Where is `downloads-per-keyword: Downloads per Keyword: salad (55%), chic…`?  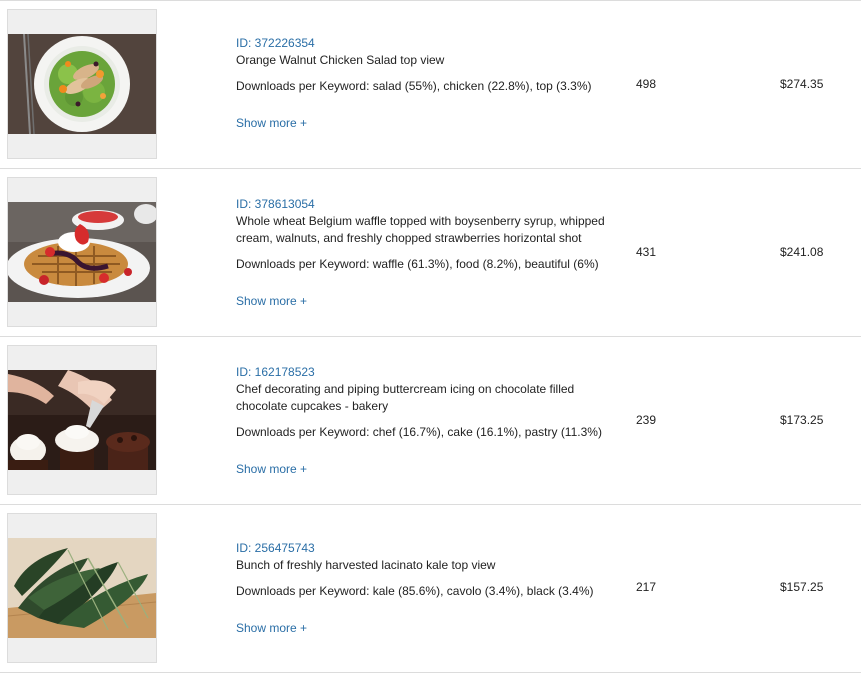 downloads-per-keyword: Downloads per Keyword: salad (55%), chic… is located at coordinates (414, 86).